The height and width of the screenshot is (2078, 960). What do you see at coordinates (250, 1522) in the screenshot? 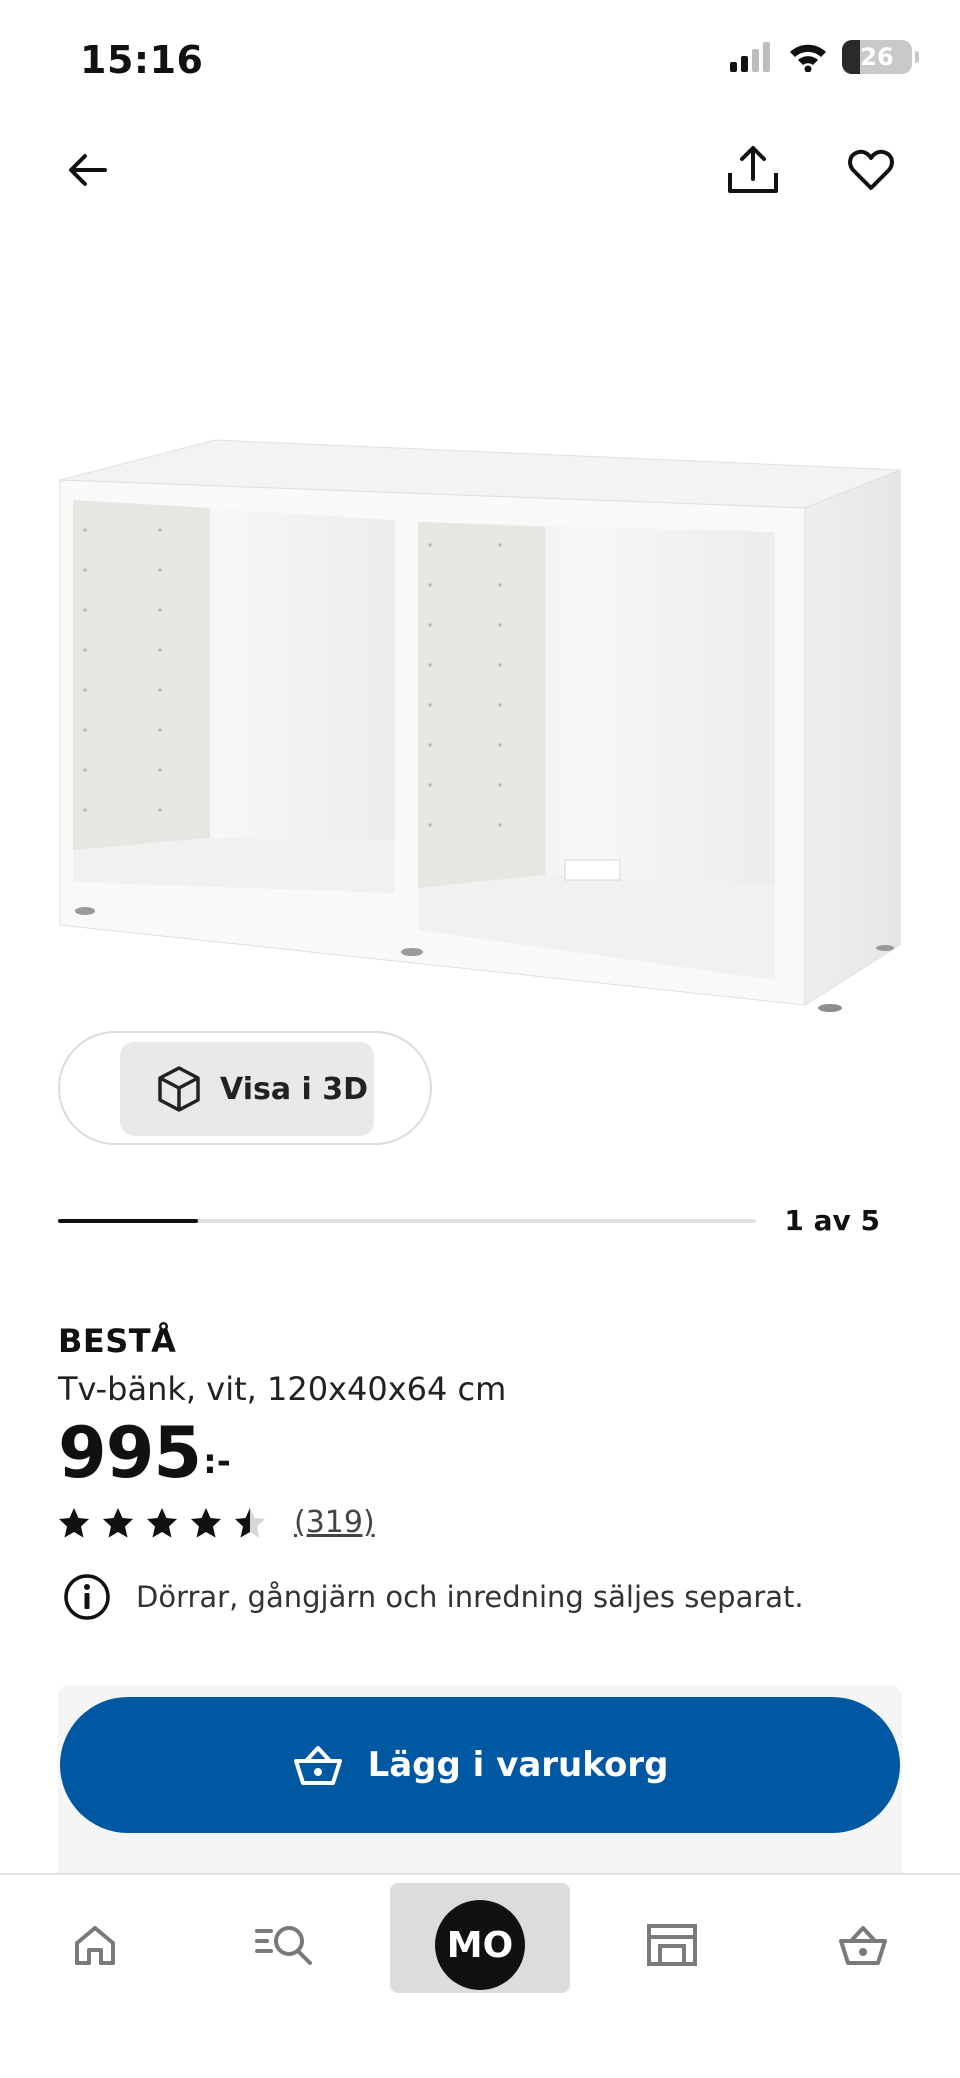
I see `star-half-icon` at bounding box center [250, 1522].